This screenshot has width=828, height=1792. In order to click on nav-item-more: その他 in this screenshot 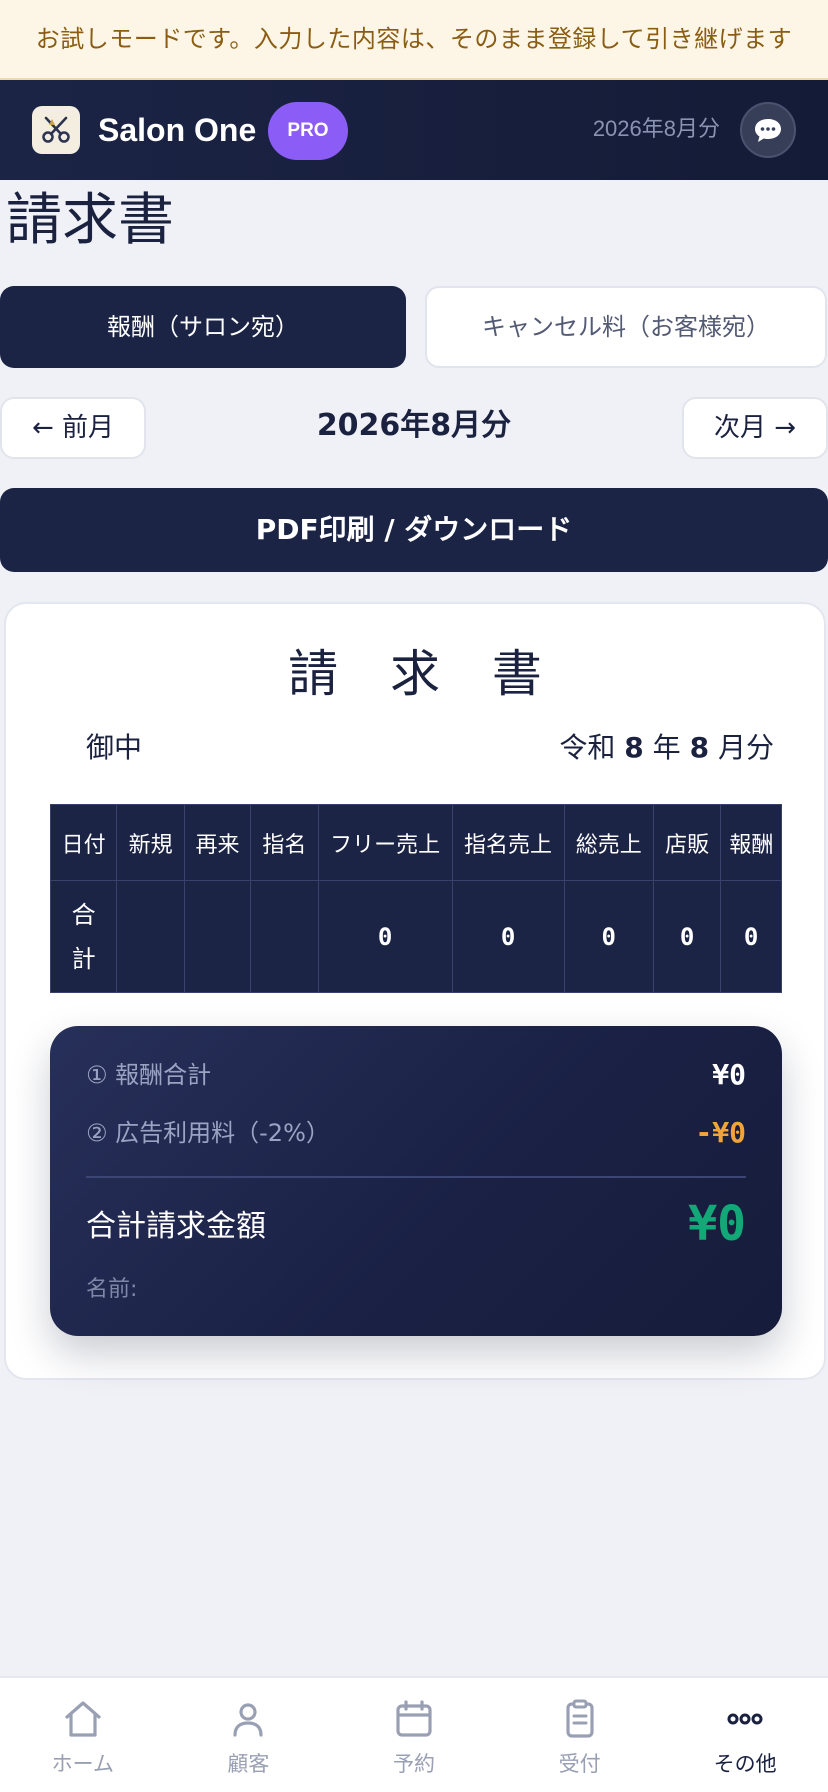, I will do `click(745, 1735)`.